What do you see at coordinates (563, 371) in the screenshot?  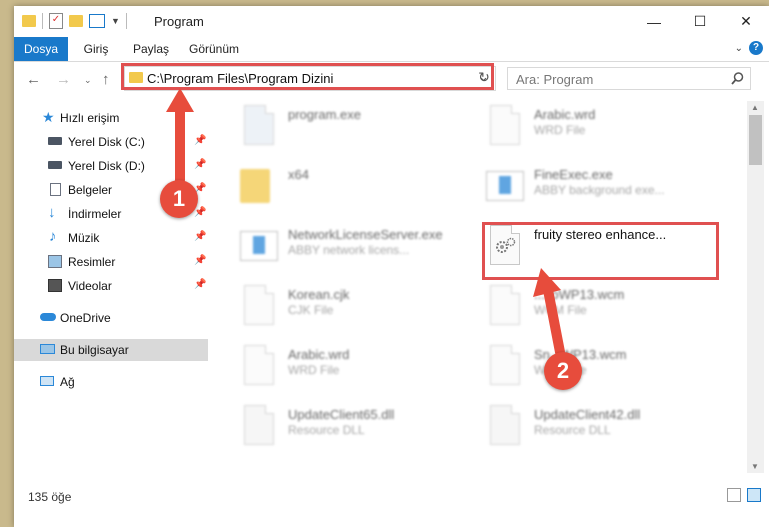 I see `step-badge-2: 2` at bounding box center [563, 371].